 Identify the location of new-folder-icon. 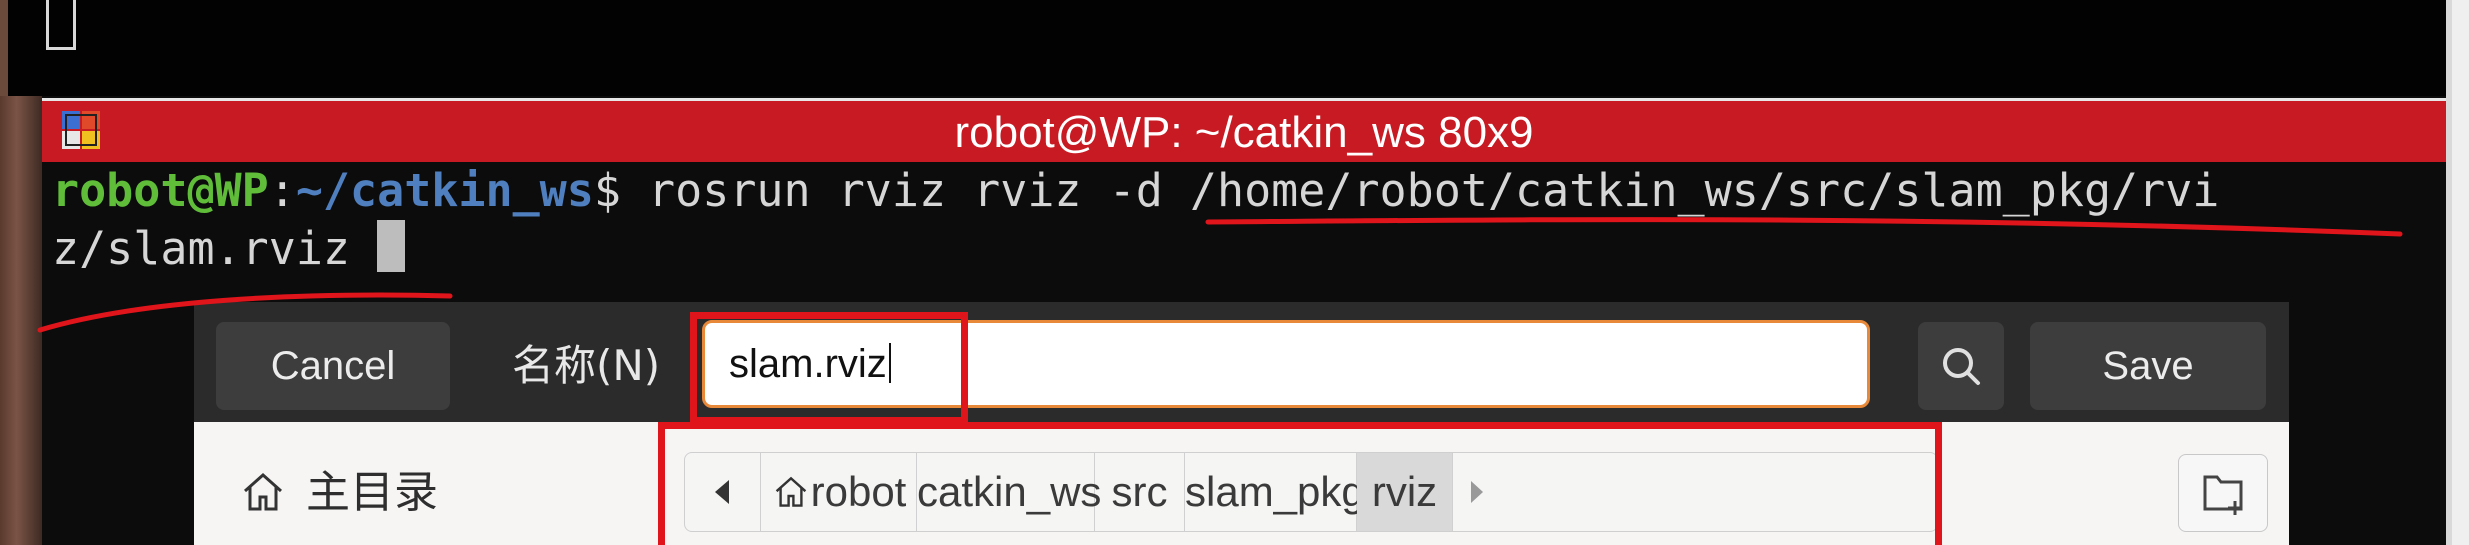
(2223, 495).